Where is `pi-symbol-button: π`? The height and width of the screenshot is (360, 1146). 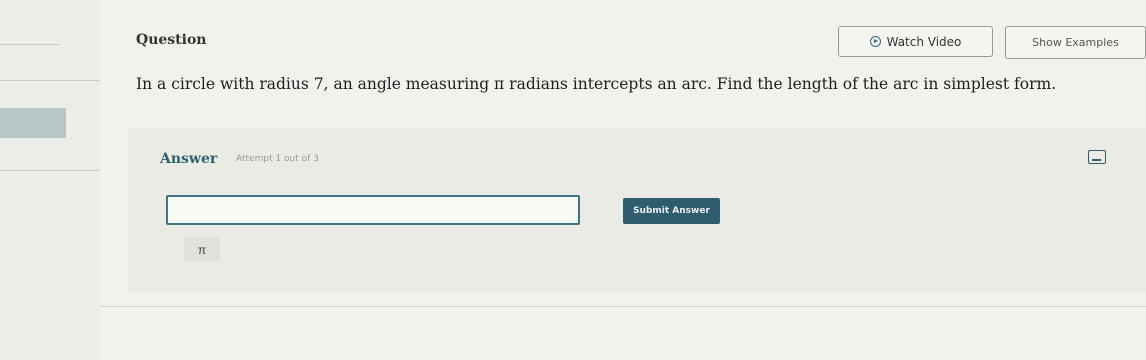
pi-symbol-button: π is located at coordinates (202, 249).